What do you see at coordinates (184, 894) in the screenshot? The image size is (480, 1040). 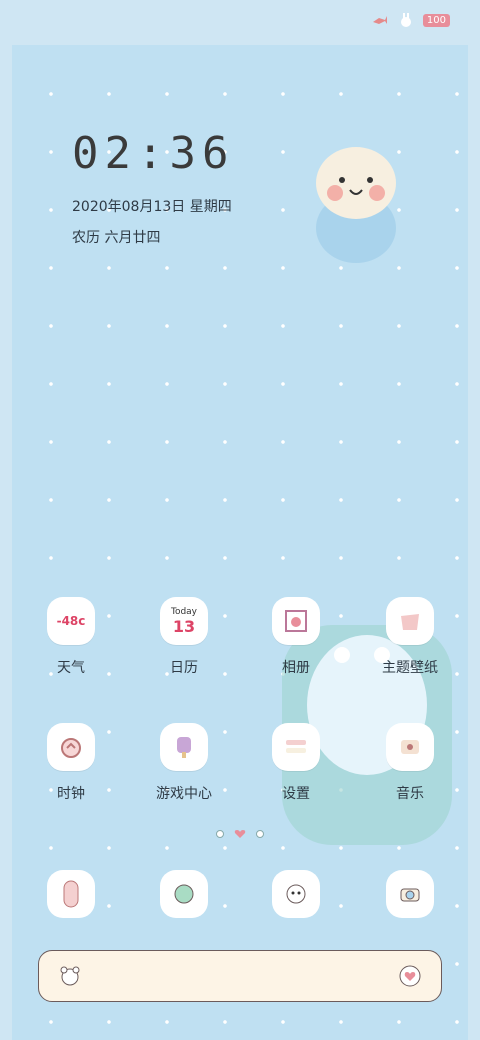 I see `dock-messages-icon` at bounding box center [184, 894].